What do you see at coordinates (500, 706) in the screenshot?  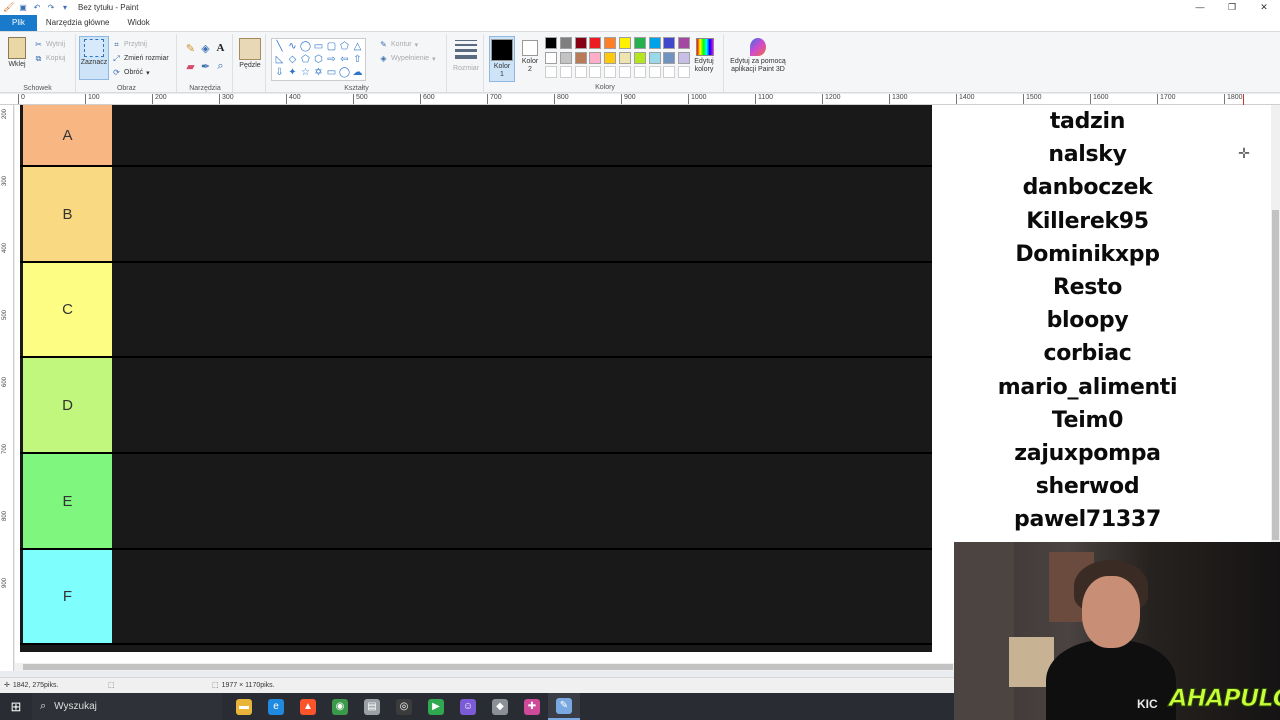 I see `taskbar-app-button: ◆` at bounding box center [500, 706].